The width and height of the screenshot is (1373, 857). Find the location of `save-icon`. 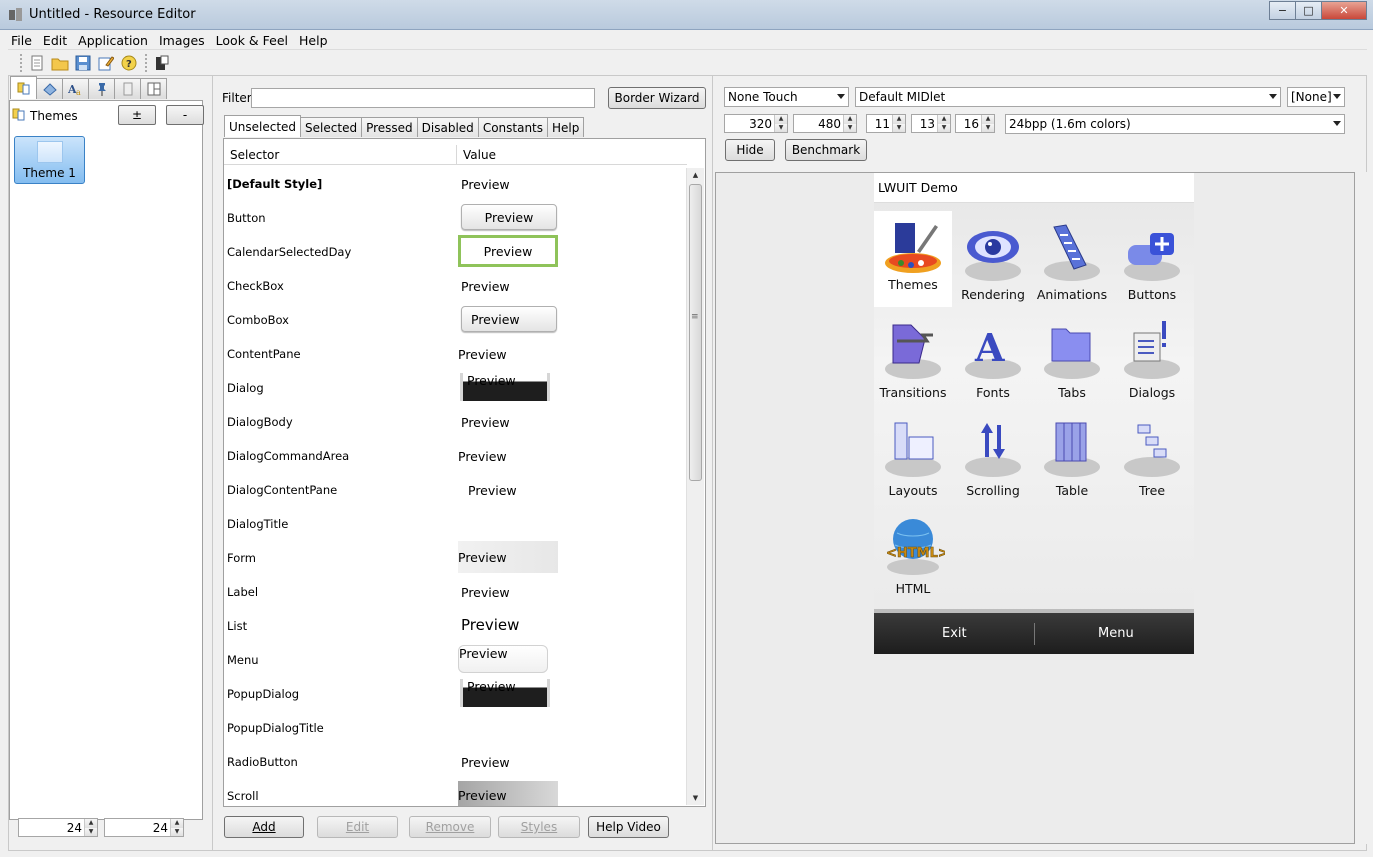

save-icon is located at coordinates (83, 63).